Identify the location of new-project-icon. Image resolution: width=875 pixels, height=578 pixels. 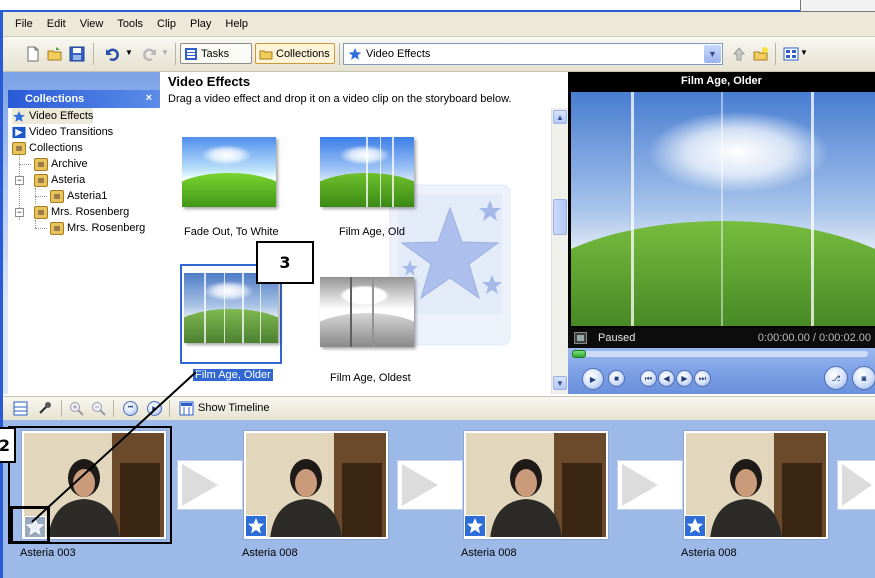
(33, 54).